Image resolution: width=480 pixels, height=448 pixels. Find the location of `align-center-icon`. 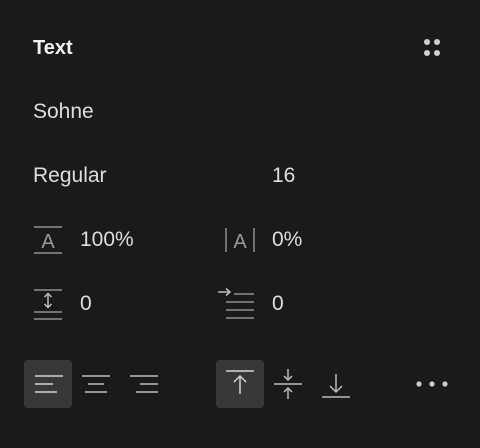

align-center-icon is located at coordinates (96, 384).